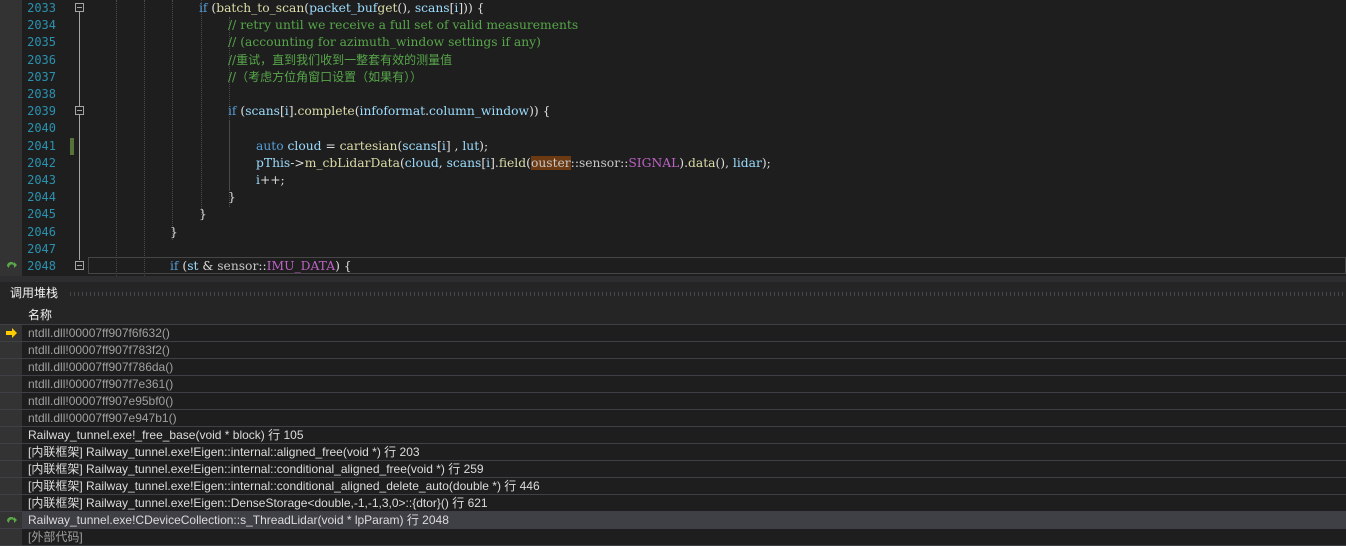  What do you see at coordinates (673, 333) in the screenshot?
I see `stack-frame-row: ntdll.dll!00007ff907f6f632()` at bounding box center [673, 333].